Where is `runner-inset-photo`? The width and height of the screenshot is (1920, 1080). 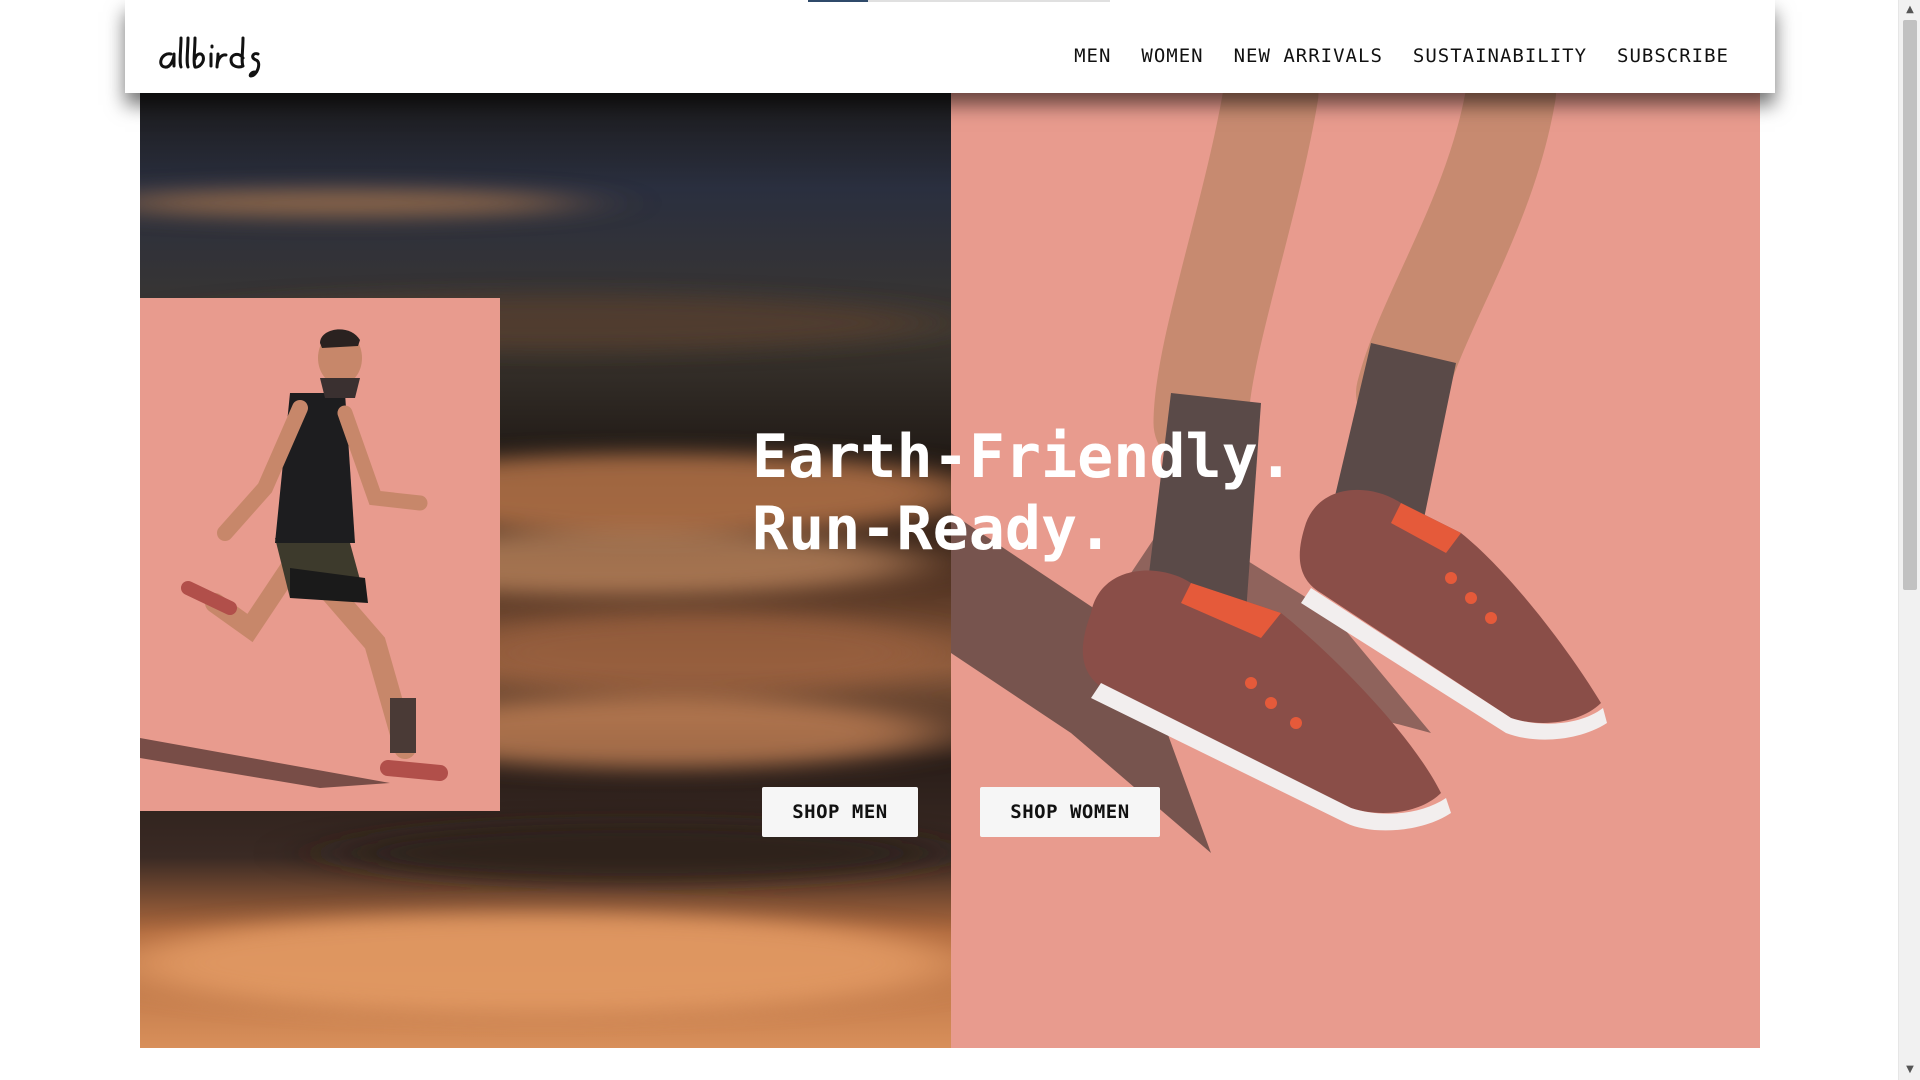
runner-inset-photo is located at coordinates (320, 554).